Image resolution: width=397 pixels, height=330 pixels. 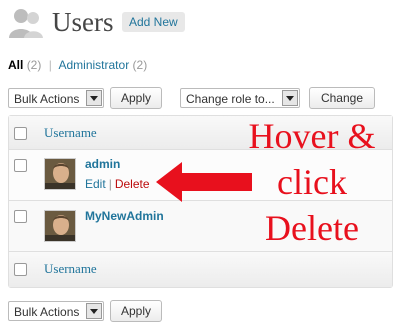 I want to click on users-icon, so click(x=26, y=23).